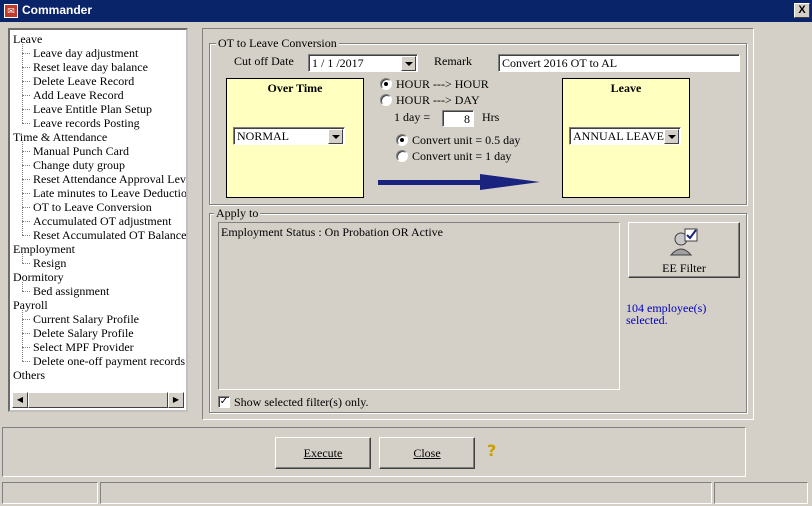 This screenshot has height=506, width=812. I want to click on overtime-type-select: NORMAL, so click(289, 136).